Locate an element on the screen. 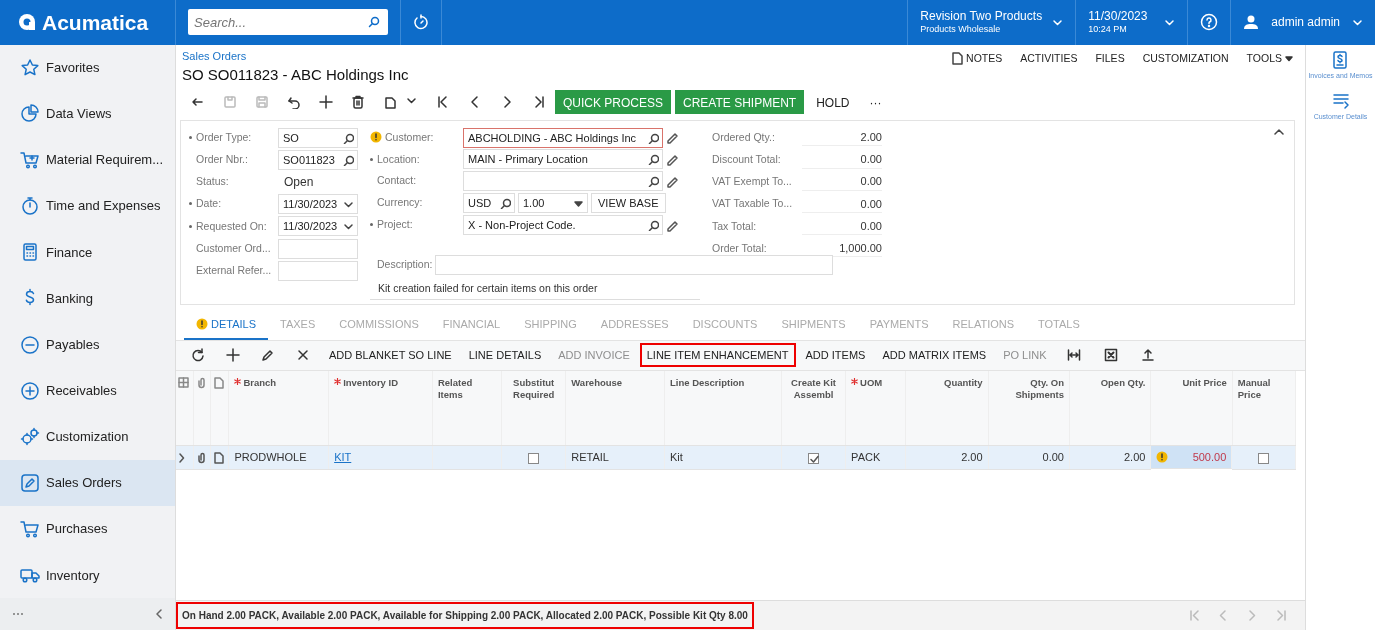 Image resolution: width=1375 pixels, height=630 pixels. undo-icon is located at coordinates (294, 101).